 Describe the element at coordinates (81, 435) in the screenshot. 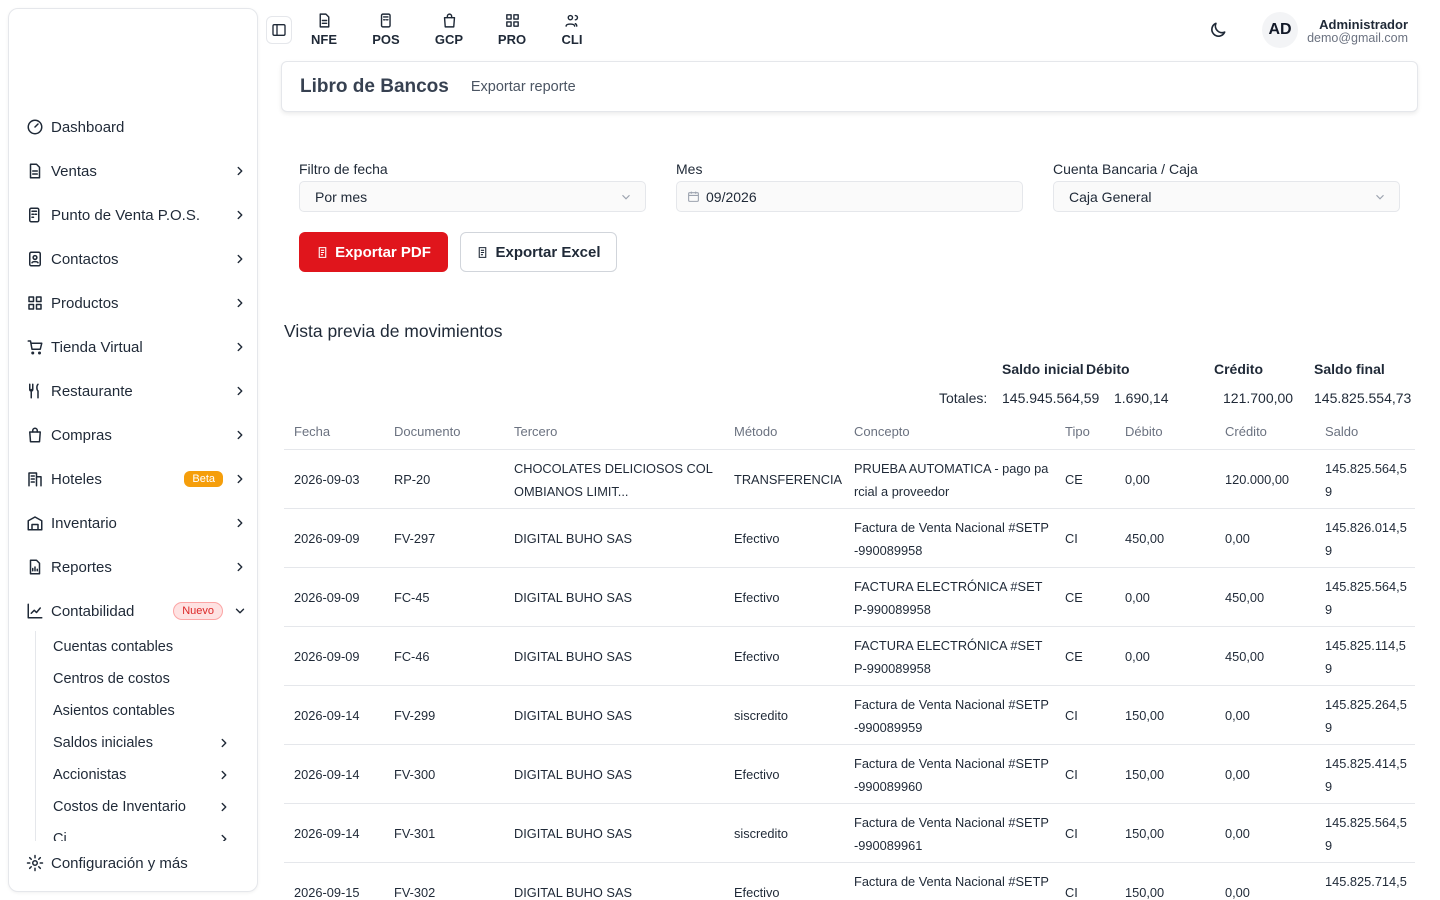

I see `sidebar-item-label: Compras` at that location.